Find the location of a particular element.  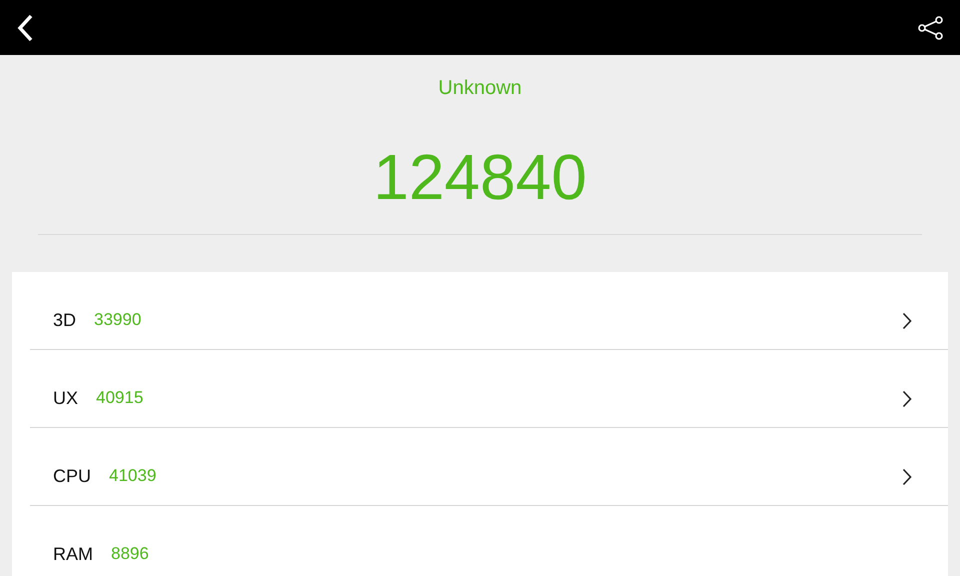

total-score: 124840 is located at coordinates (480, 177).